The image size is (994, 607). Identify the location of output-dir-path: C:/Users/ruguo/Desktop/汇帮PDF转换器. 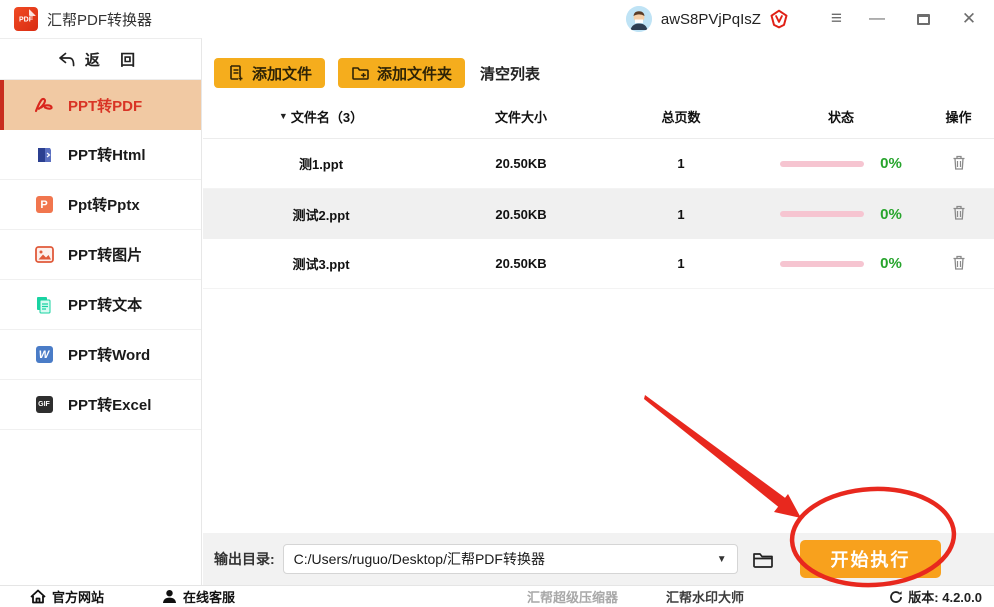
(419, 559).